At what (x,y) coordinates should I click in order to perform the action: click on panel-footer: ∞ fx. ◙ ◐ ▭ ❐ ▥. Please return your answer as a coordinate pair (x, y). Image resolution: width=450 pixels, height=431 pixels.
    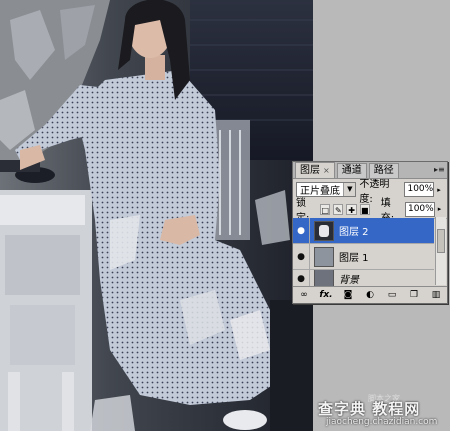
    Looking at the image, I should click on (370, 294).